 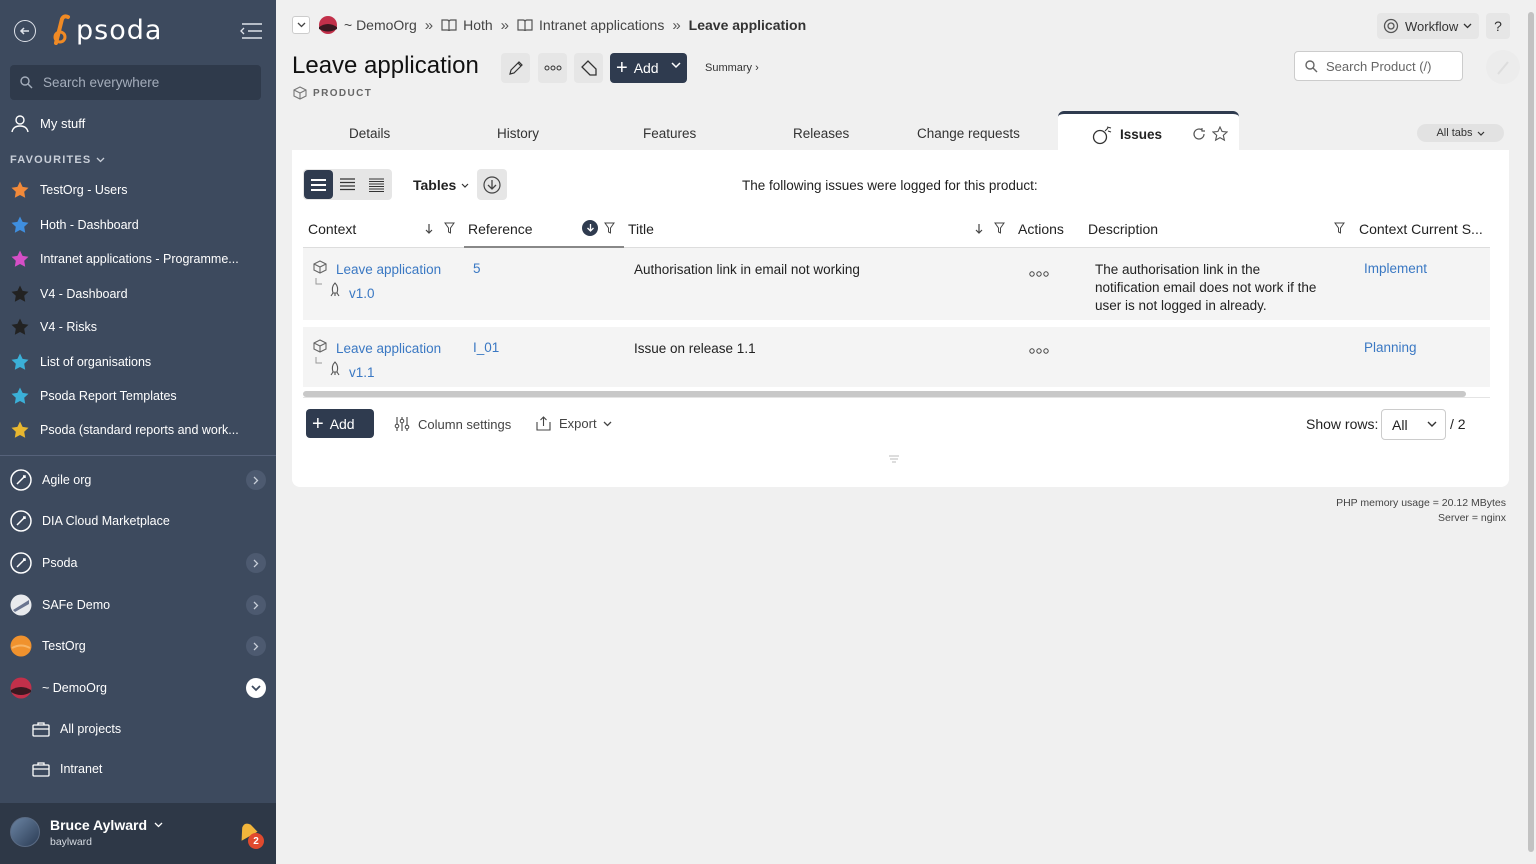 What do you see at coordinates (884, 394) in the screenshot?
I see `horizontal-scrollbar` at bounding box center [884, 394].